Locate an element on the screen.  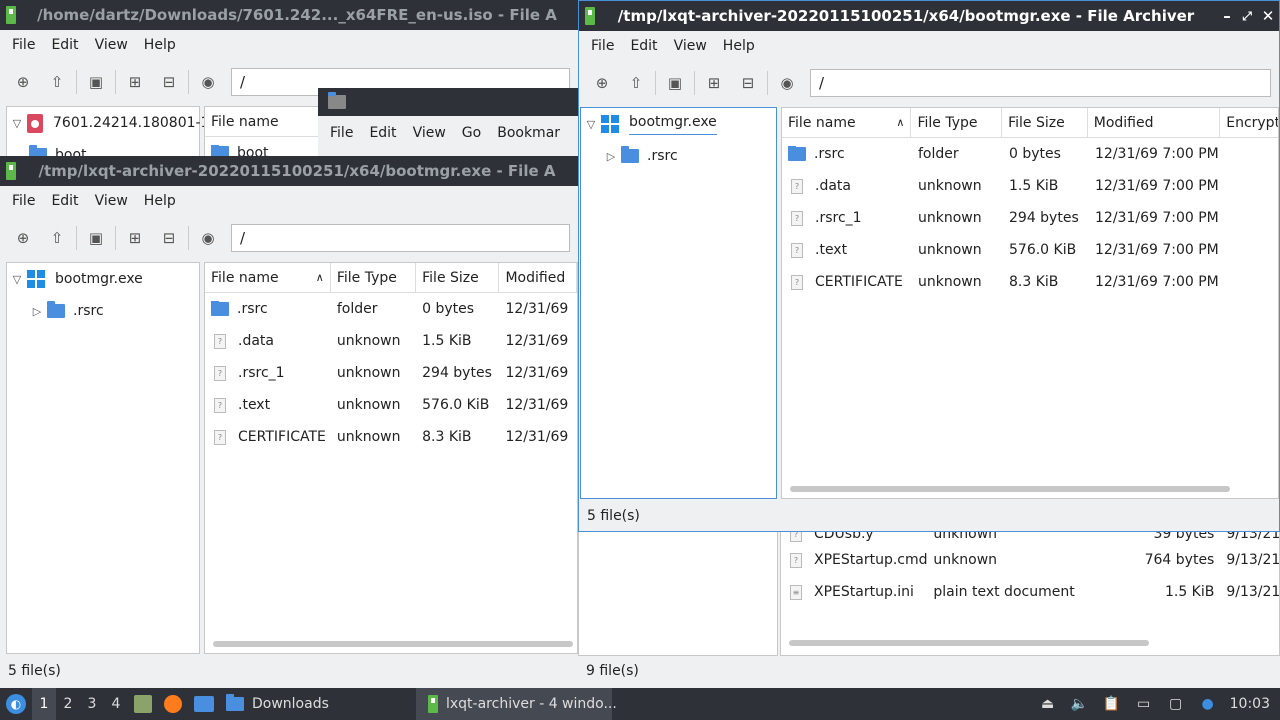
column-header-encrypted: Encrypt is located at coordinates (1249, 123).